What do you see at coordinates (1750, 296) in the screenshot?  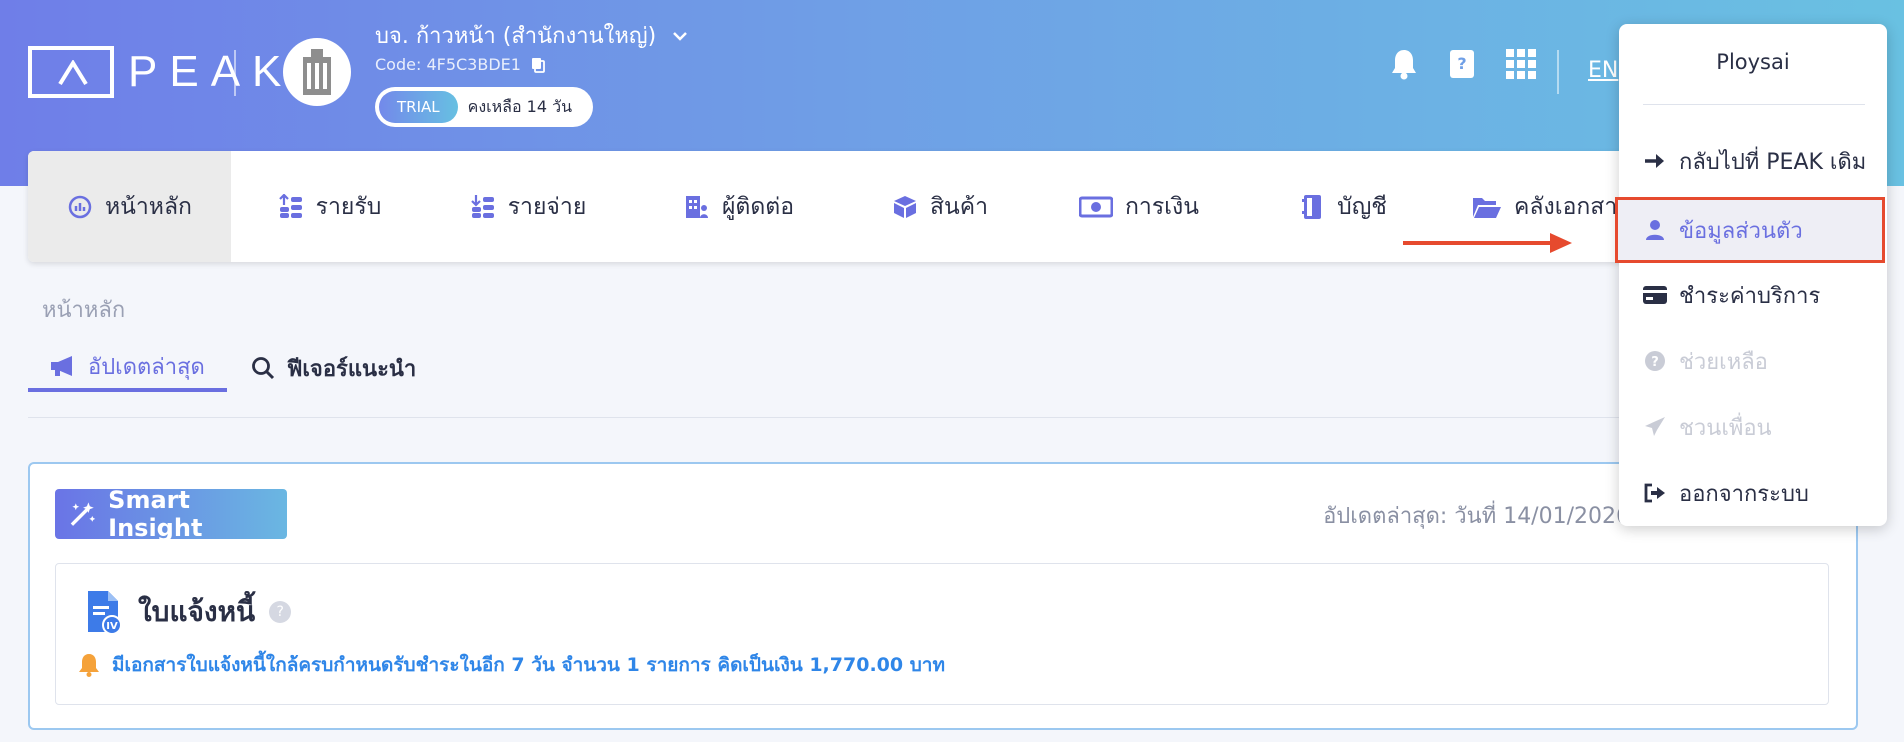 I see `menu-item-label: ชำระค่าบริการ` at bounding box center [1750, 296].